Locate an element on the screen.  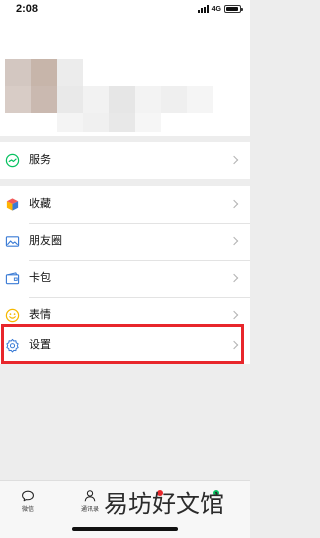
battery-icon is located at coordinates (233, 9).